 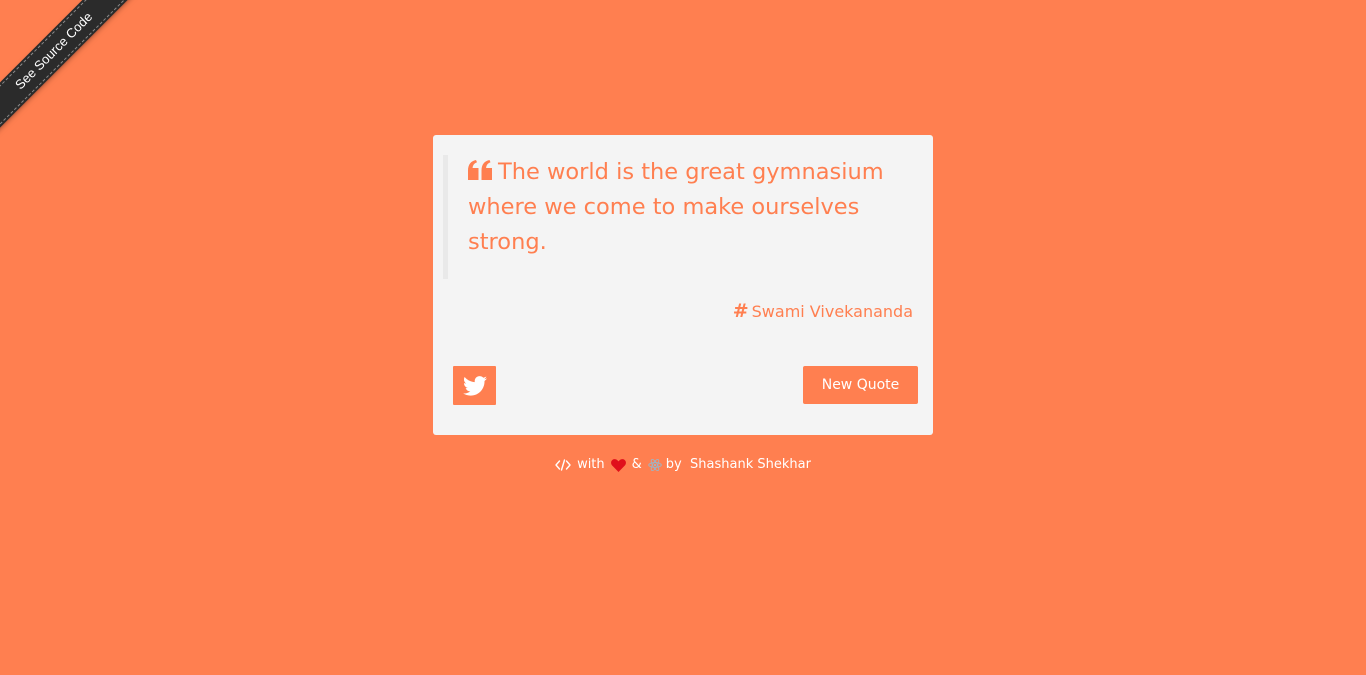 I want to click on twitter-icon, so click(x=474, y=385).